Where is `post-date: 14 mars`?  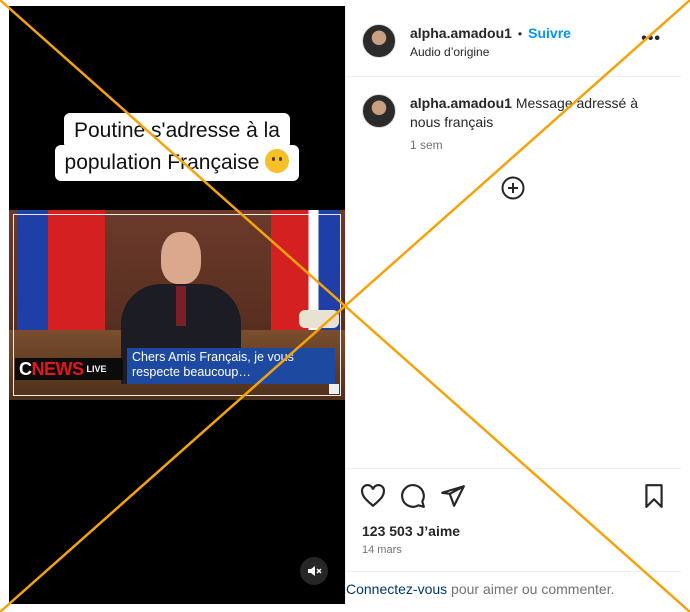
post-date: 14 mars is located at coordinates (382, 550).